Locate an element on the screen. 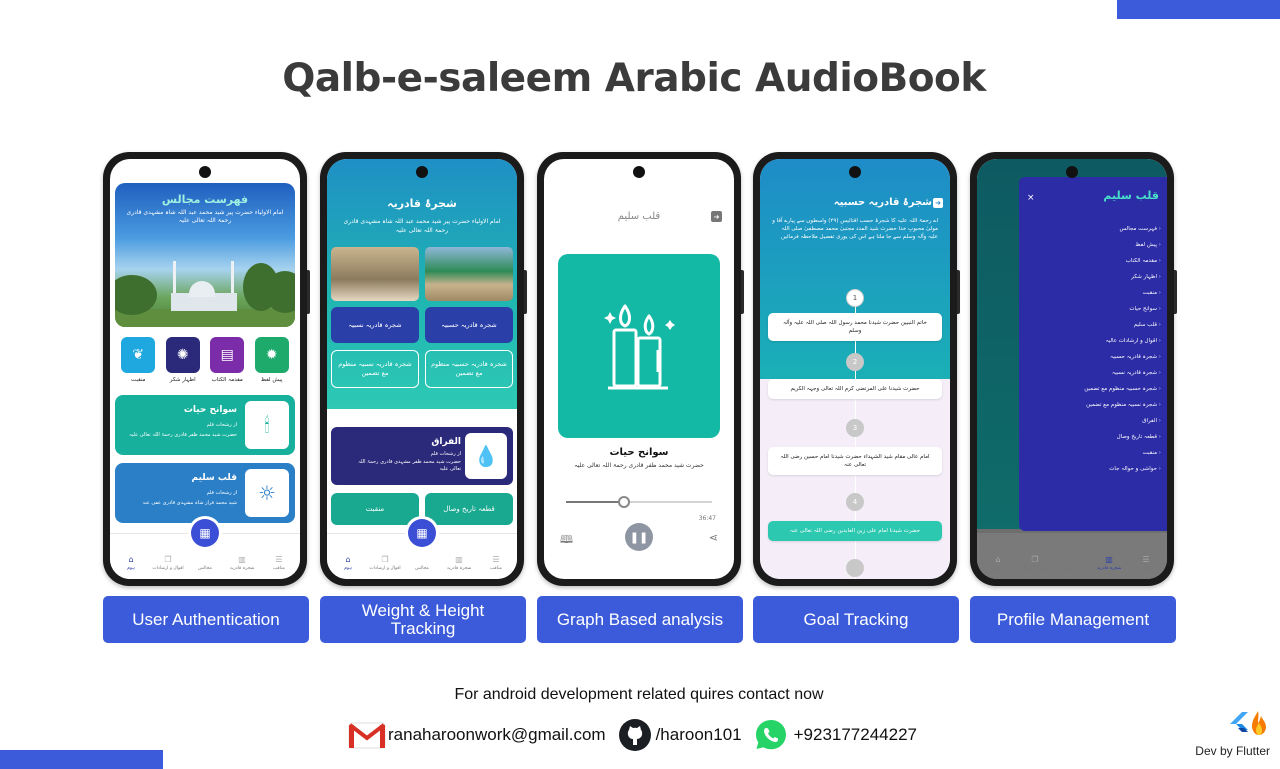 The height and width of the screenshot is (769, 1280). tree-icon: ▥ is located at coordinates (242, 559).